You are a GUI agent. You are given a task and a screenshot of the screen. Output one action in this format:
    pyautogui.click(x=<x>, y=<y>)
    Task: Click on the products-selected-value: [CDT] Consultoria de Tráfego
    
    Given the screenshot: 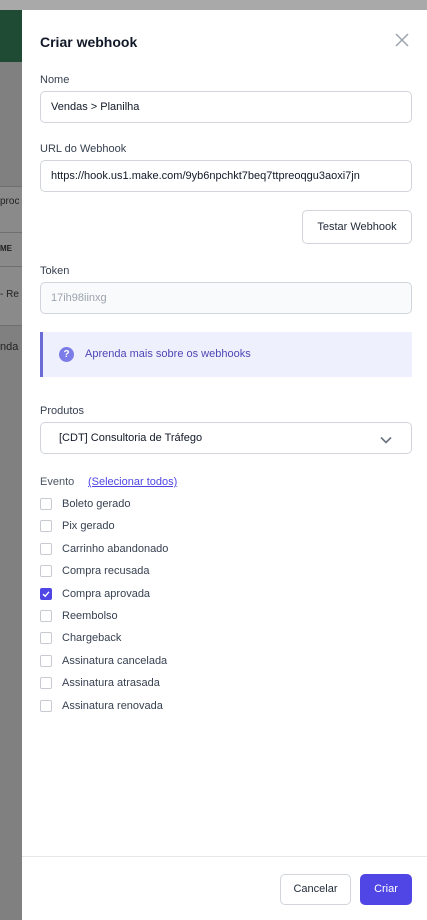 What is the action you would take?
    pyautogui.click(x=131, y=438)
    